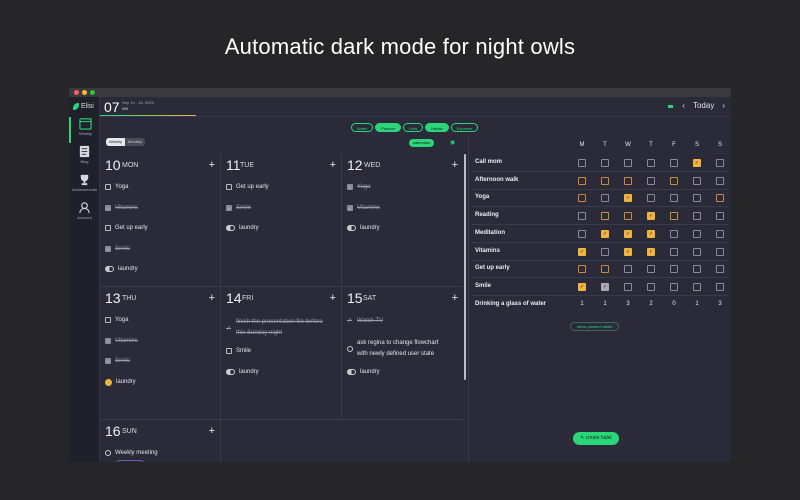 This screenshot has height=500, width=800. What do you see at coordinates (510, 304) in the screenshot?
I see `habit-name: Drinking a glass of water` at bounding box center [510, 304].